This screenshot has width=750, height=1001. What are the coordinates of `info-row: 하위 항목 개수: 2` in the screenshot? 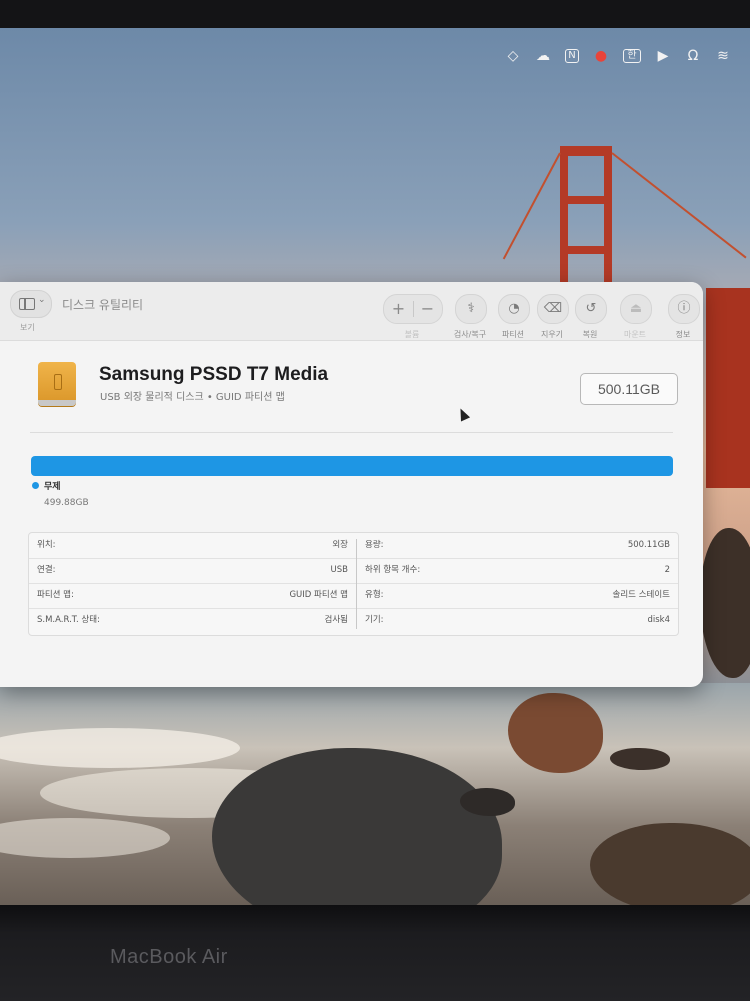 It's located at (517, 571).